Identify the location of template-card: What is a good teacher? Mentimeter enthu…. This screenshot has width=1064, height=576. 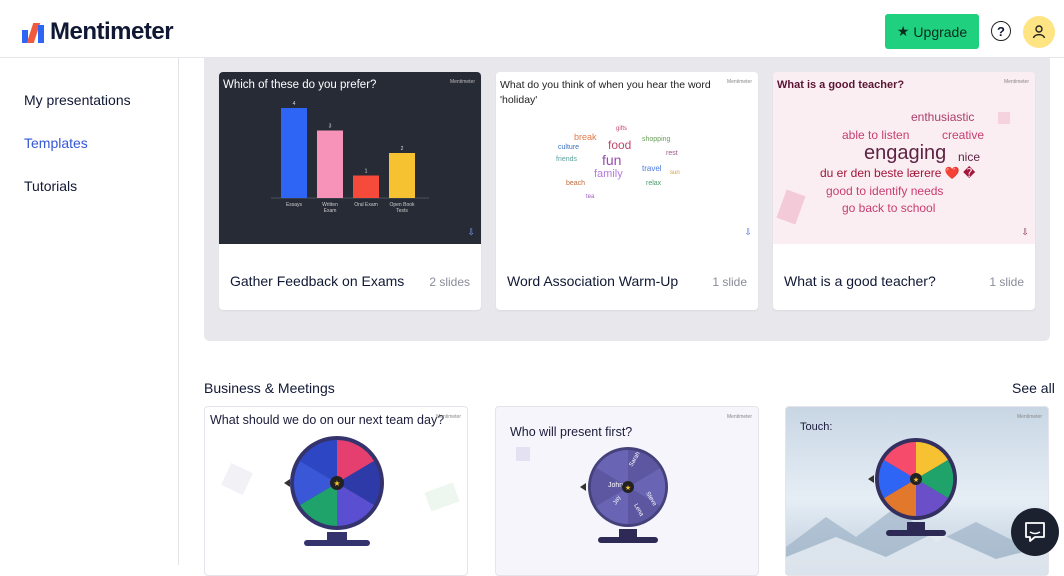
(904, 191).